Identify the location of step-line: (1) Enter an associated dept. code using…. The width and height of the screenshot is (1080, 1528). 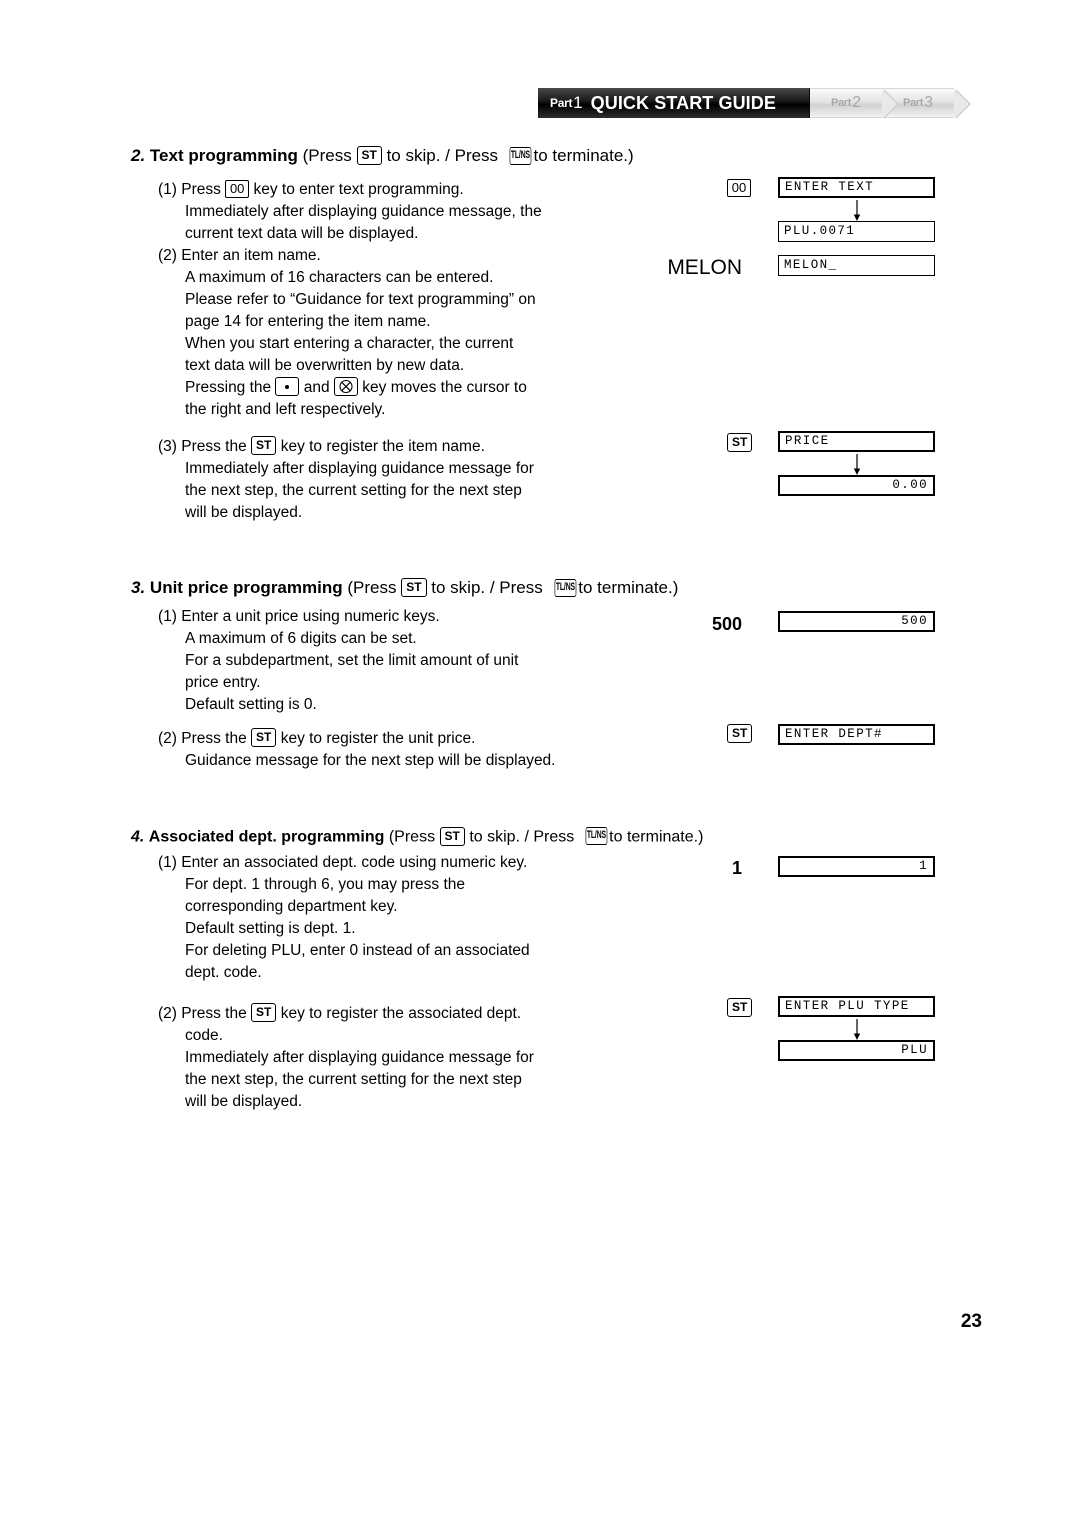
(343, 862).